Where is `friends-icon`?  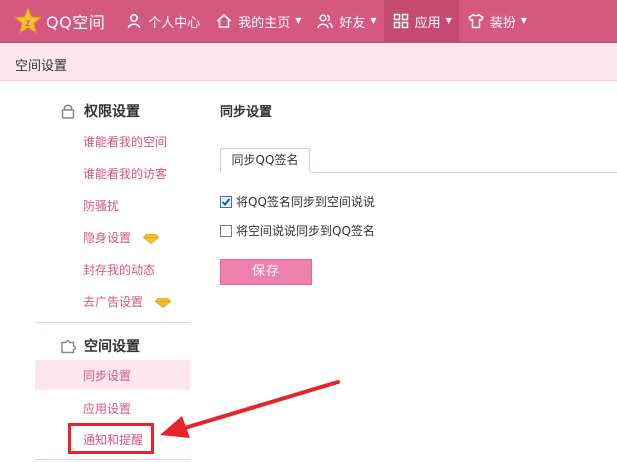 friends-icon is located at coordinates (325, 21).